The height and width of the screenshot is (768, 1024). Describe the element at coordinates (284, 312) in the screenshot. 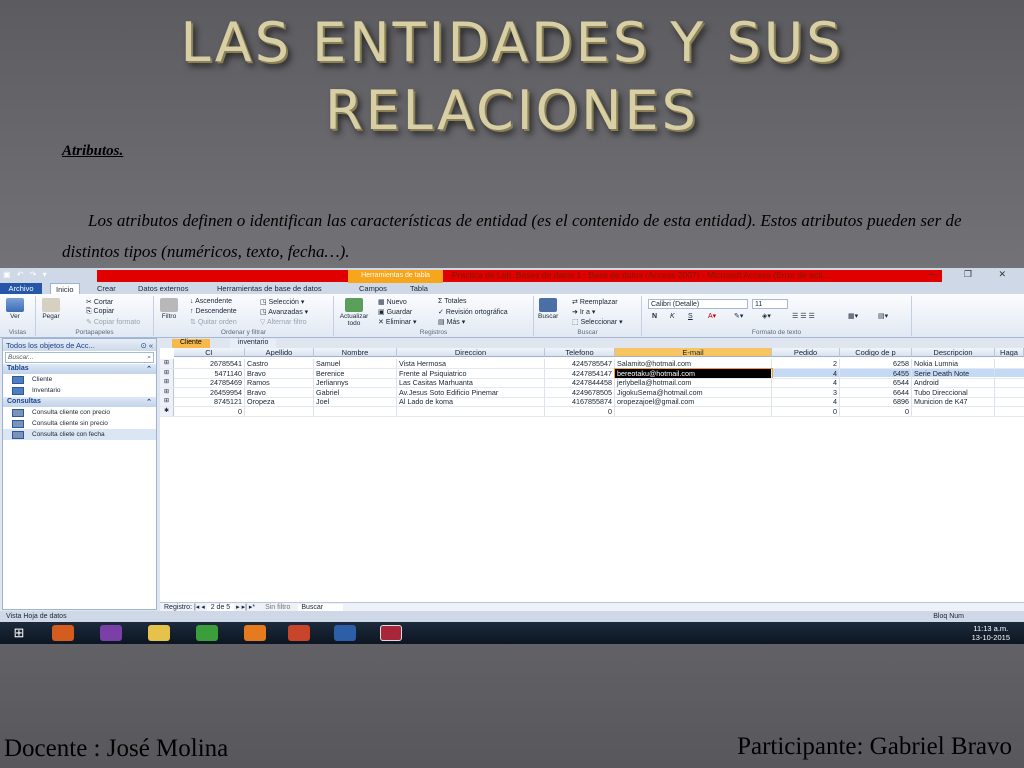

I see `avanzadas-button: ◳ Avanzadas ▾` at that location.